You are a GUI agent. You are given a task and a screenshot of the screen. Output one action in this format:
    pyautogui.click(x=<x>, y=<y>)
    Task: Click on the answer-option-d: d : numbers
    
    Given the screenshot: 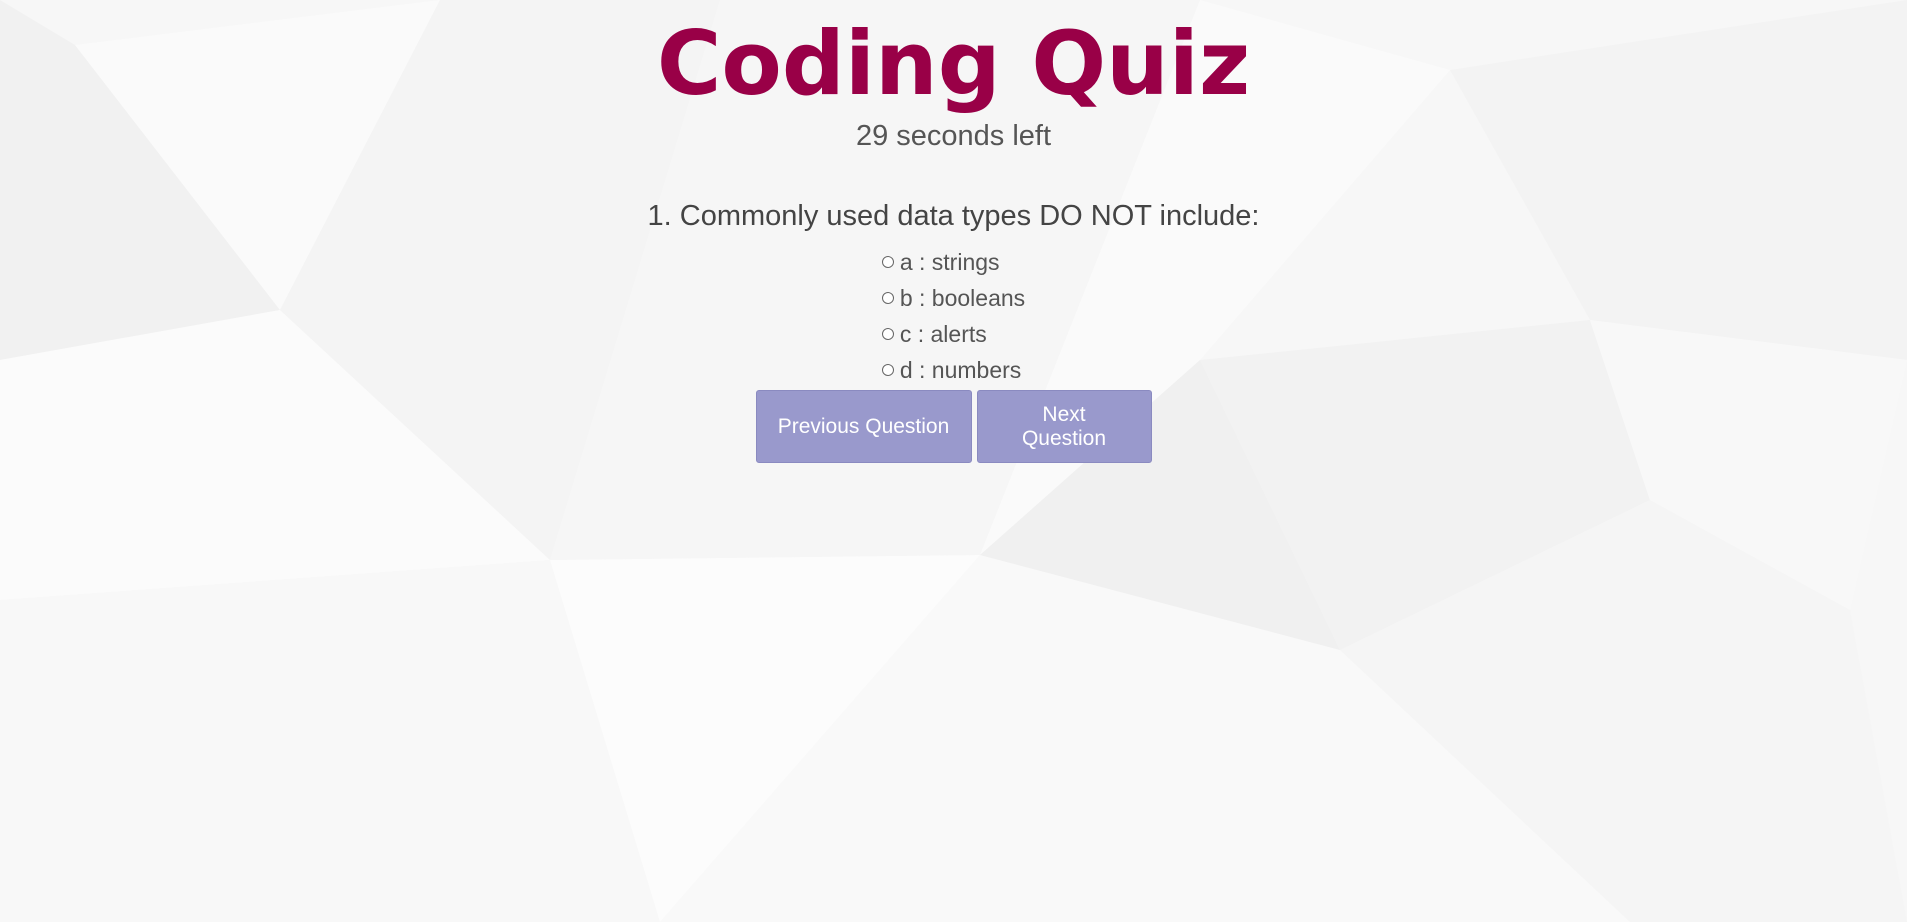 What is the action you would take?
    pyautogui.click(x=953, y=370)
    